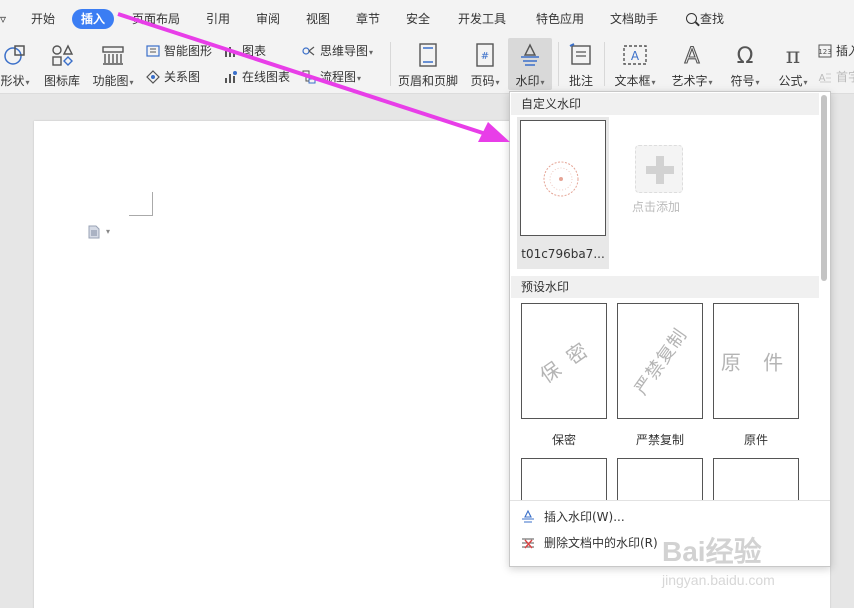  I want to click on preset-watermark-original: 原 件, so click(756, 361).